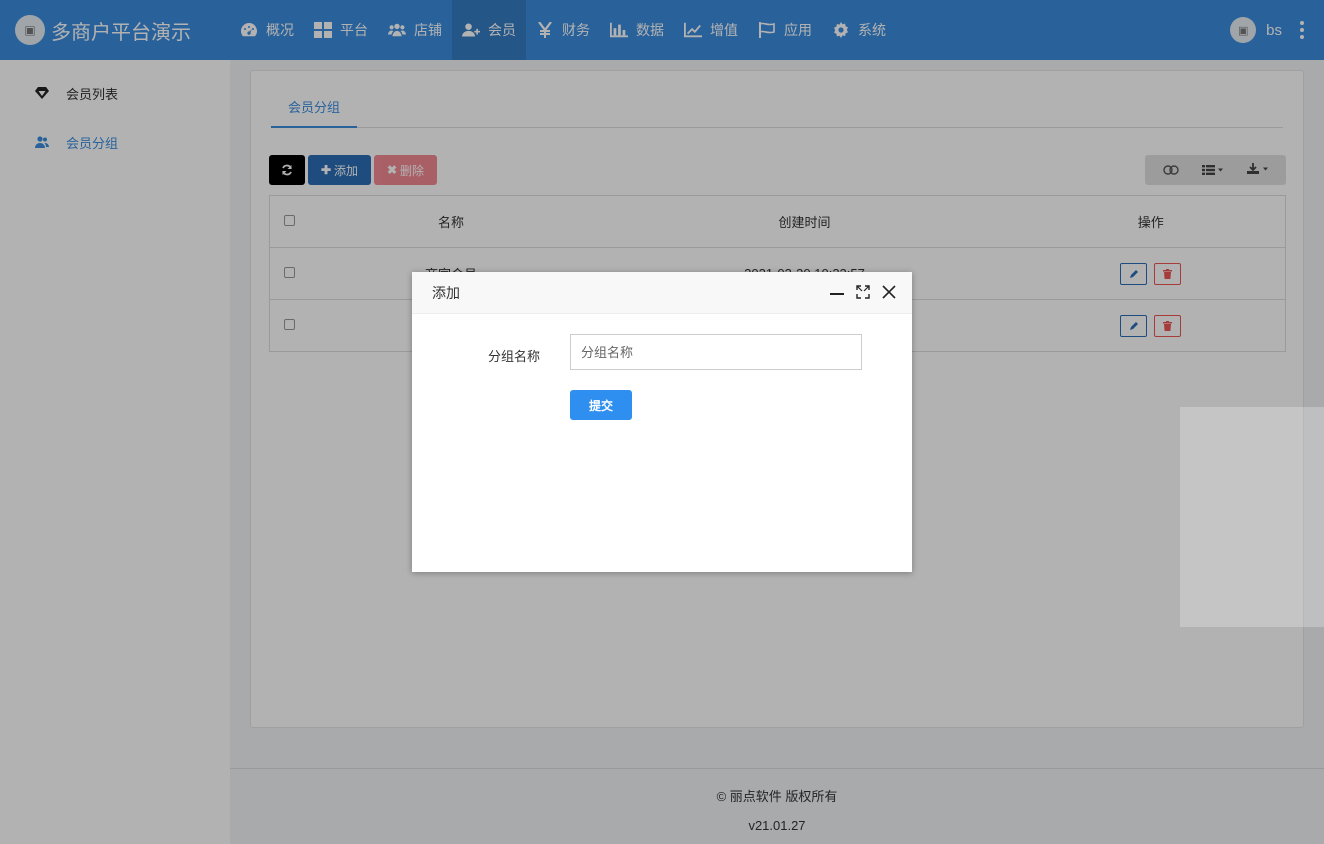 The height and width of the screenshot is (844, 1324). I want to click on dialog-controls, so click(863, 293).